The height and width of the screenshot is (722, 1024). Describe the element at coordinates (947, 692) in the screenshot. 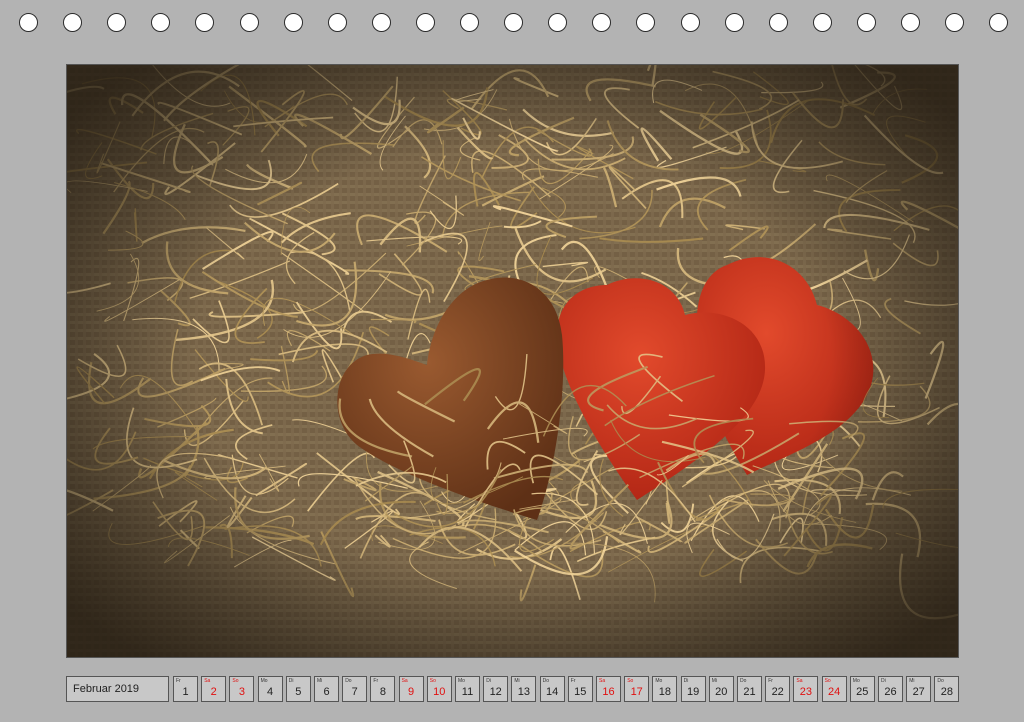

I see `day-number: 28` at that location.